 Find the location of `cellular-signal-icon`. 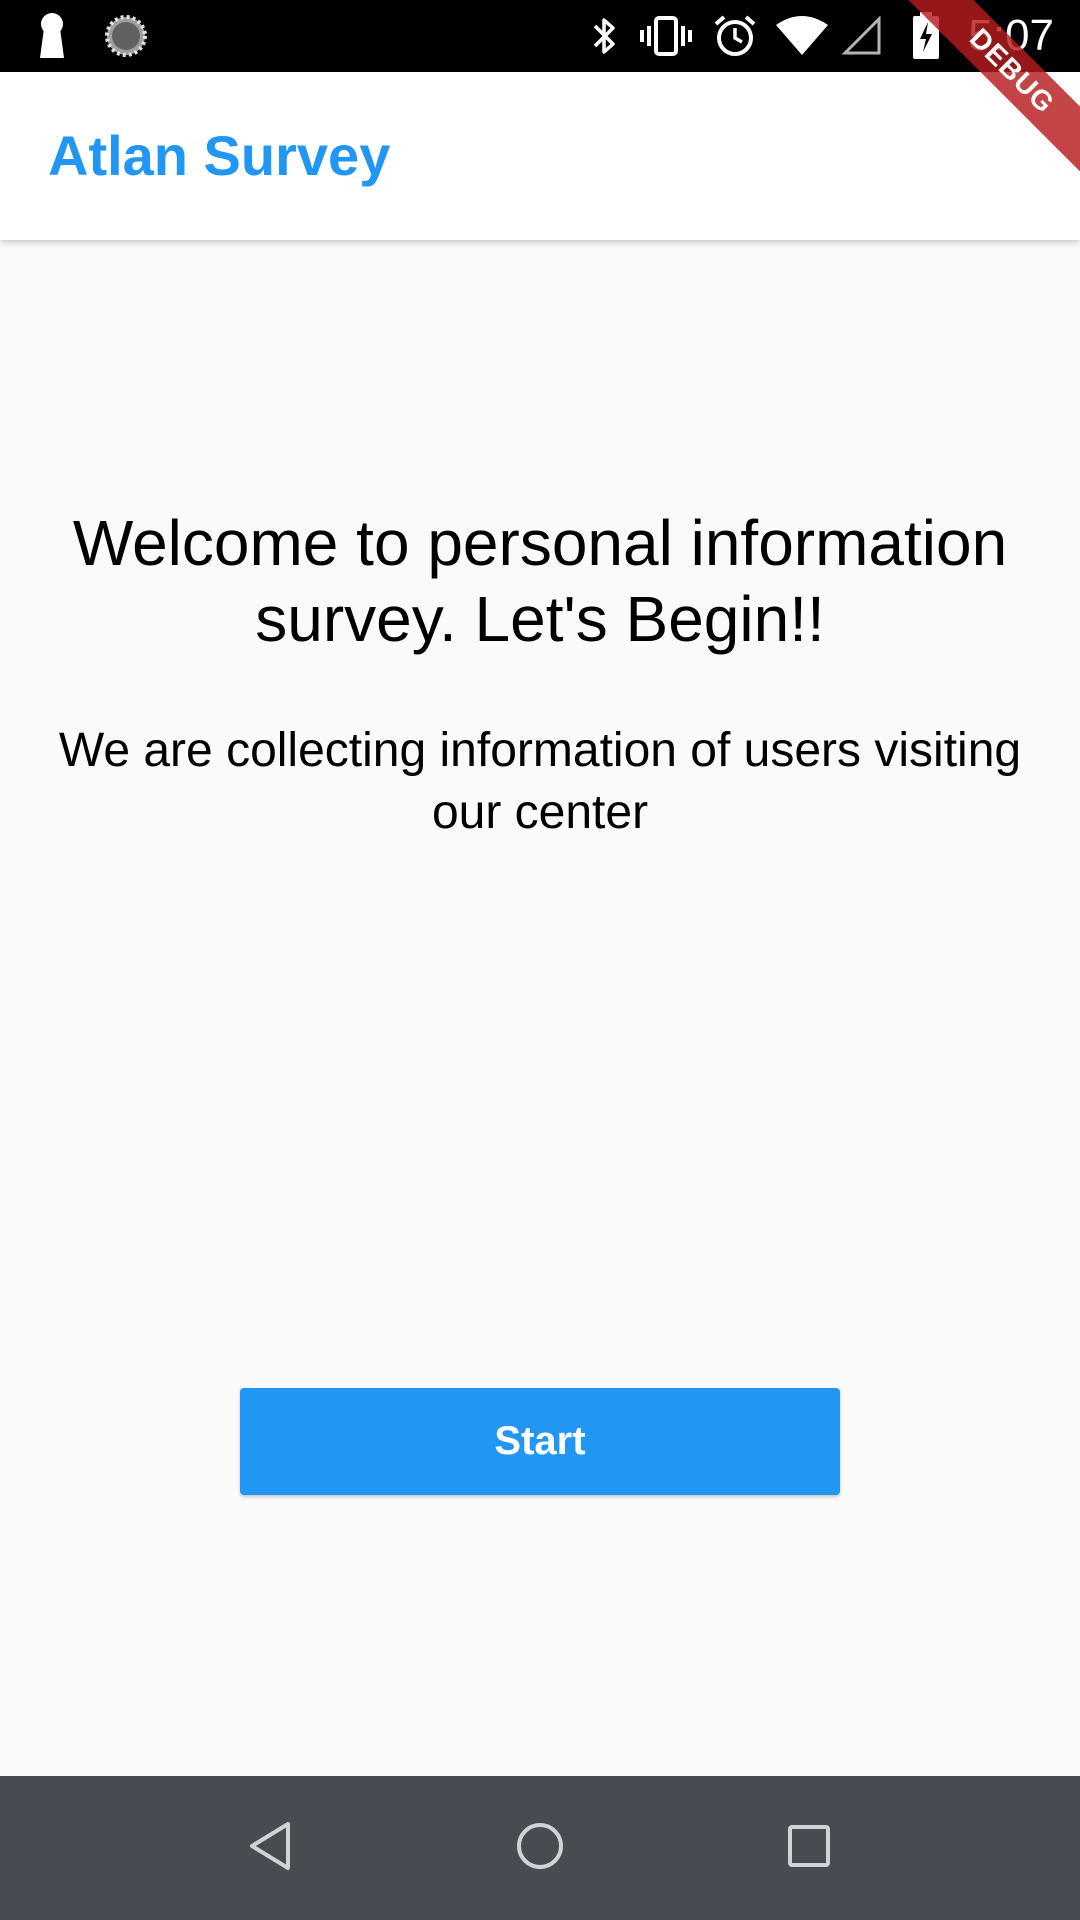

cellular-signal-icon is located at coordinates (862, 36).